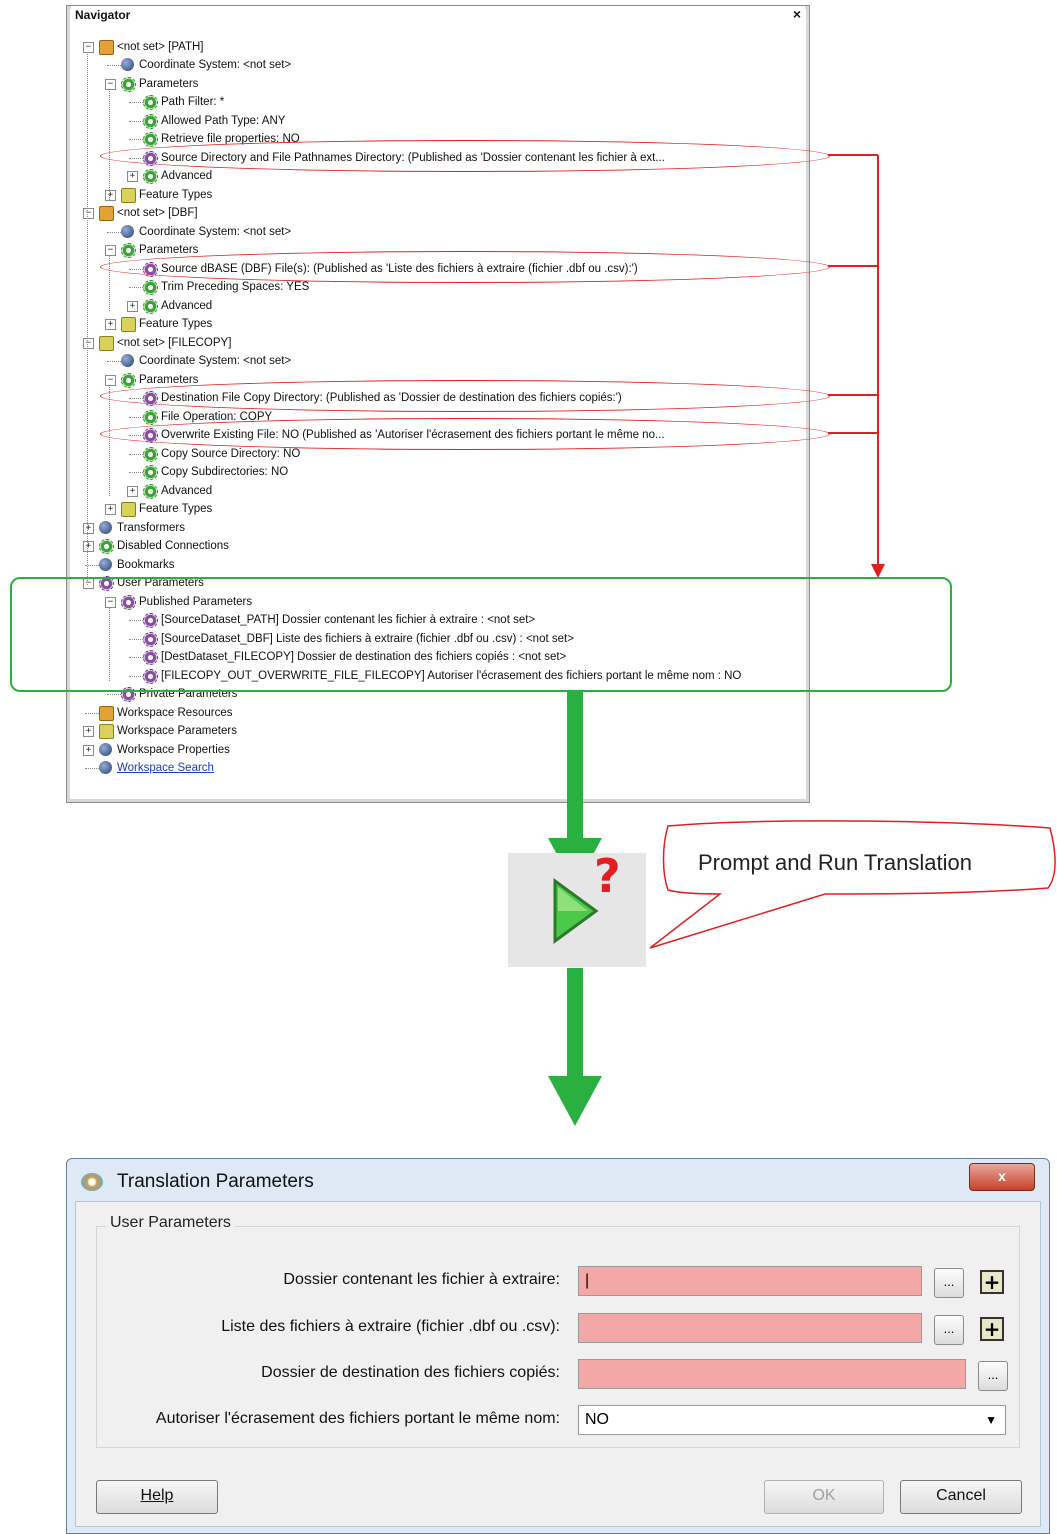  What do you see at coordinates (597, 1419) in the screenshot?
I see `overwrite-select-value: NO` at bounding box center [597, 1419].